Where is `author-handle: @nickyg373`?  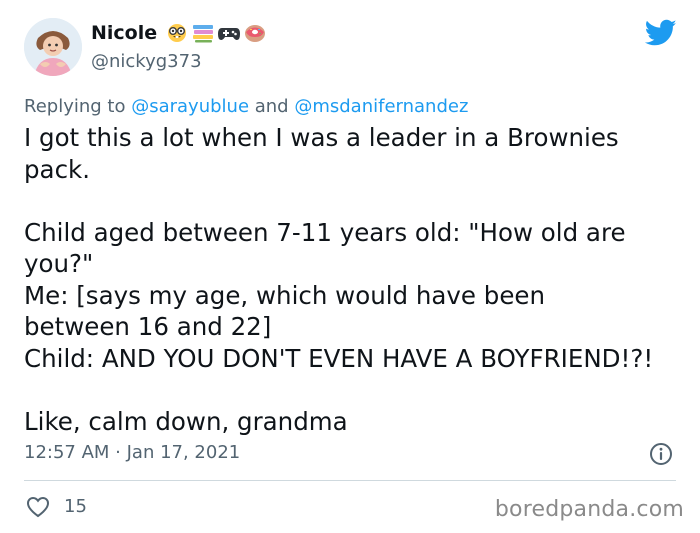
author-handle: @nickyg373 is located at coordinates (146, 61).